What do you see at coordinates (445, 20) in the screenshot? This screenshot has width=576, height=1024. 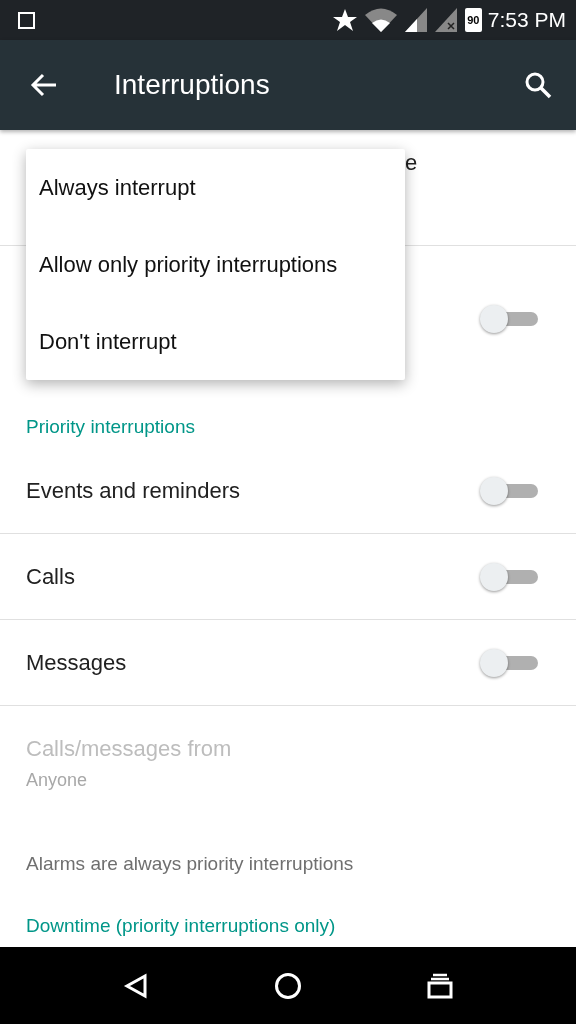 I see `signal-no-service-icon` at bounding box center [445, 20].